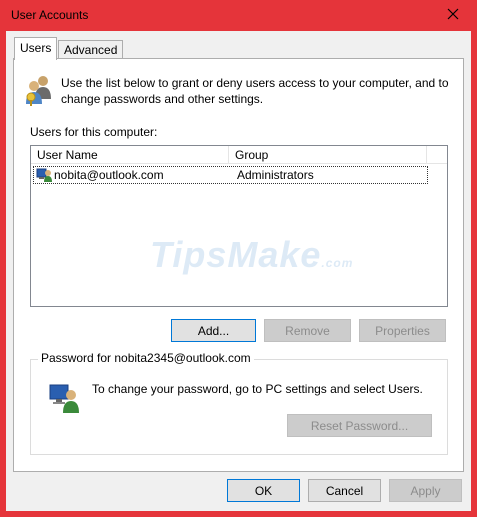 The width and height of the screenshot is (477, 517). What do you see at coordinates (130, 155) in the screenshot?
I see `column-header-user-name: User Name` at bounding box center [130, 155].